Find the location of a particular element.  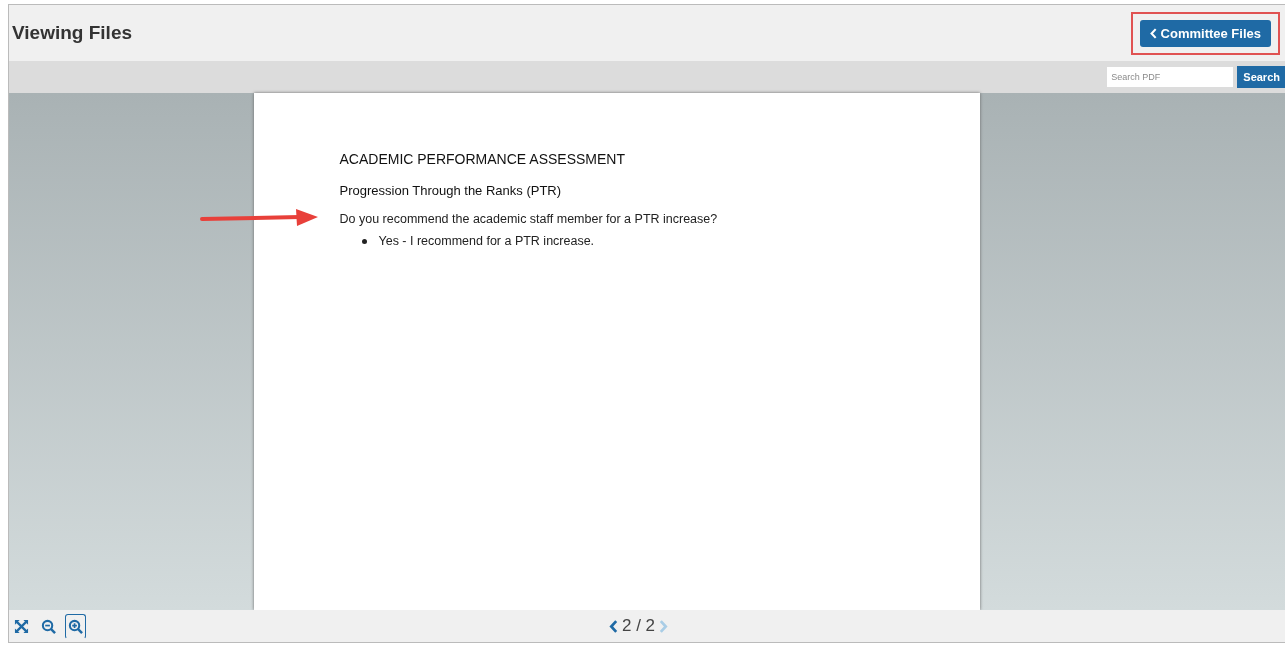

search-field: Search PDF is located at coordinates (1170, 77).